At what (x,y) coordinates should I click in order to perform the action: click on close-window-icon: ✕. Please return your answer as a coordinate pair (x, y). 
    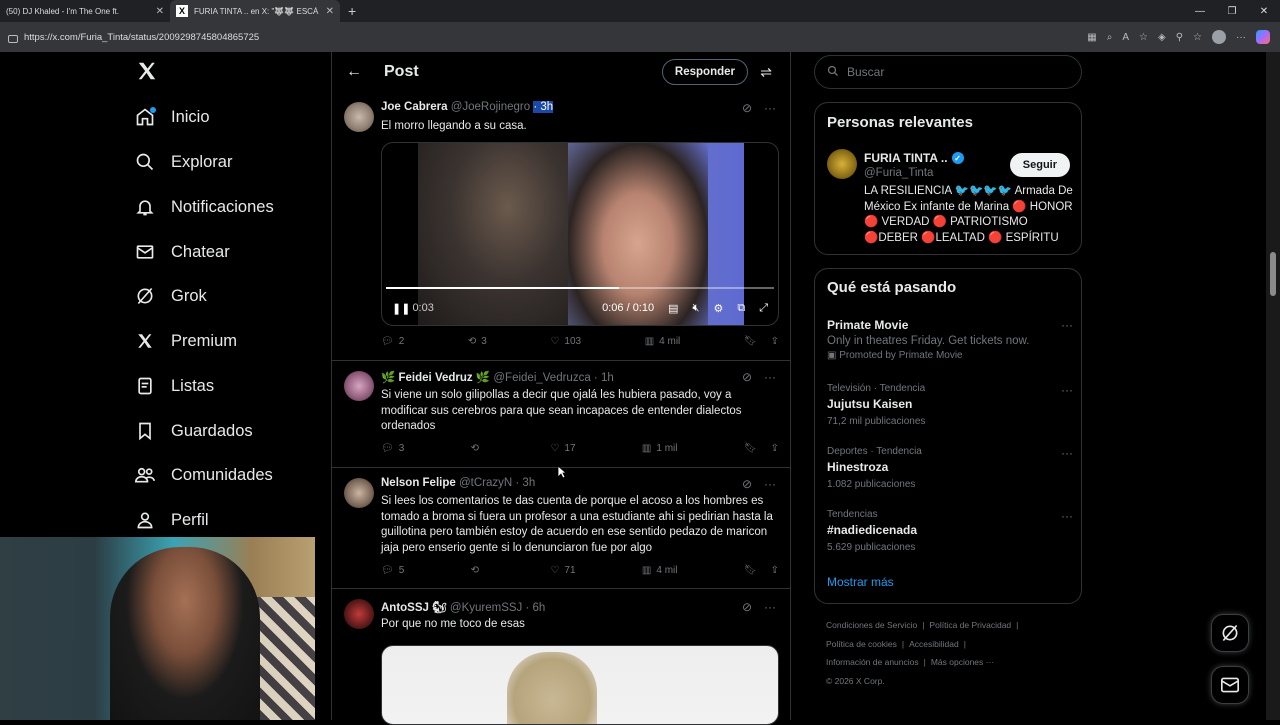
    Looking at the image, I should click on (1264, 11).